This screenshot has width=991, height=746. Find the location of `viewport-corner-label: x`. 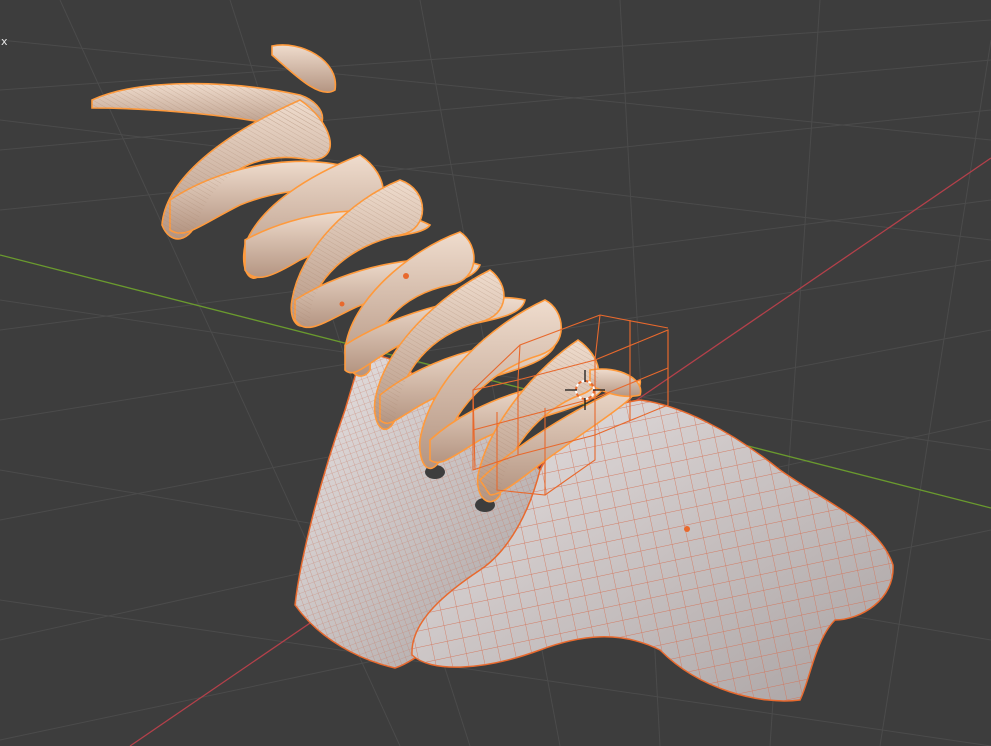

viewport-corner-label: x is located at coordinates (4, 41).